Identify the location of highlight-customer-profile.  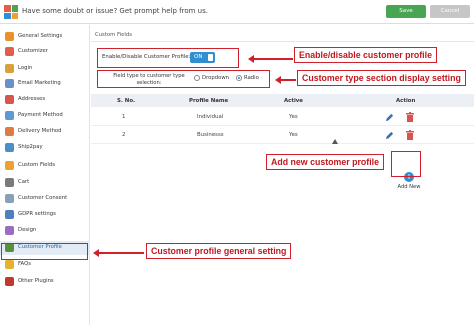
(44, 251).